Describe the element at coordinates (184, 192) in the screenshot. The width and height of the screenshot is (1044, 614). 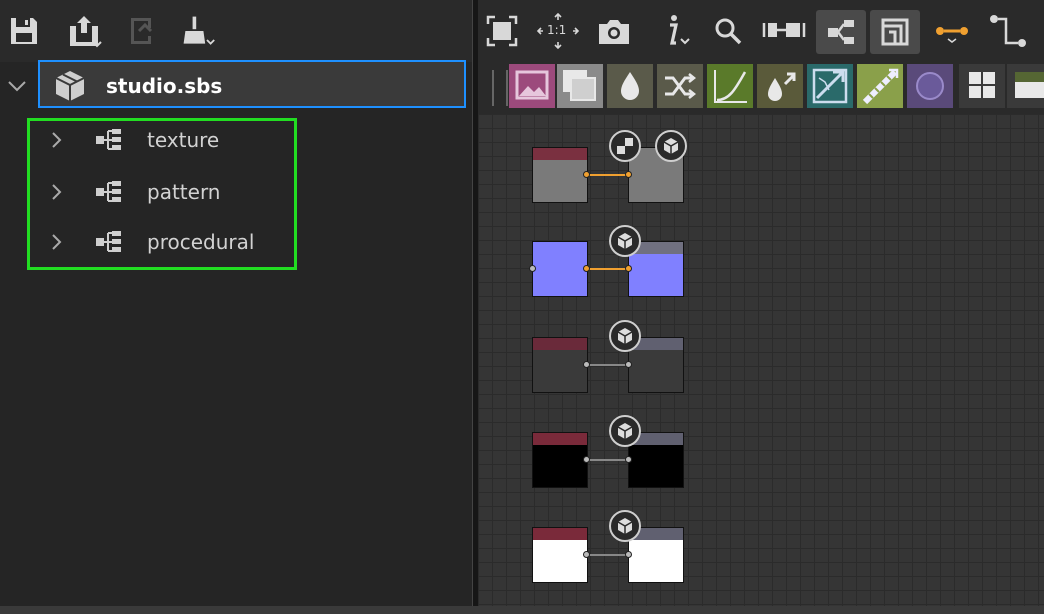
I see `graph-label: pattern` at that location.